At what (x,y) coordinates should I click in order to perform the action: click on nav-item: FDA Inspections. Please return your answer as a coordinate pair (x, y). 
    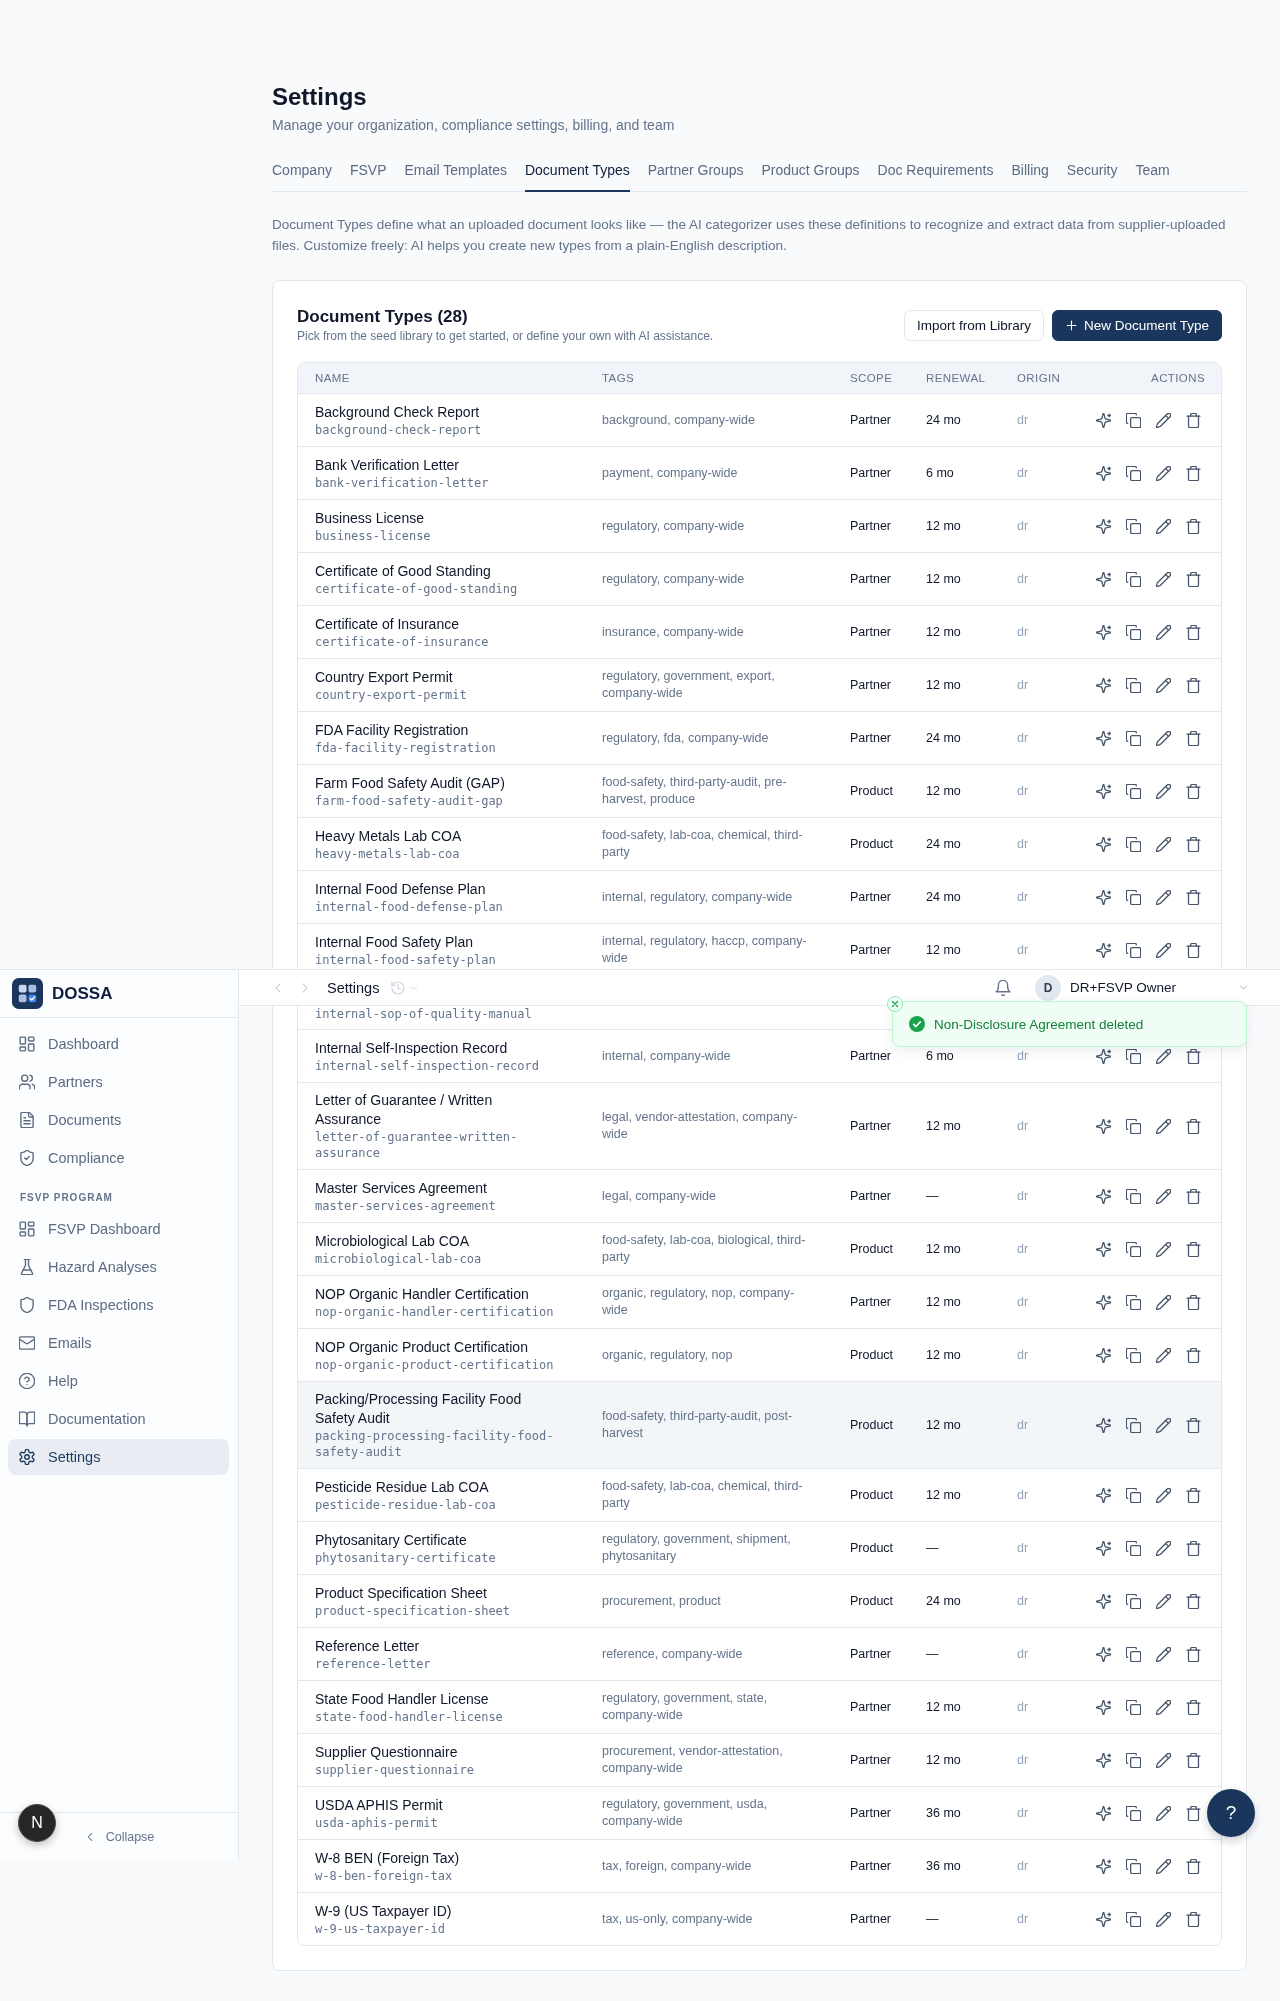
    Looking at the image, I should click on (118, 1305).